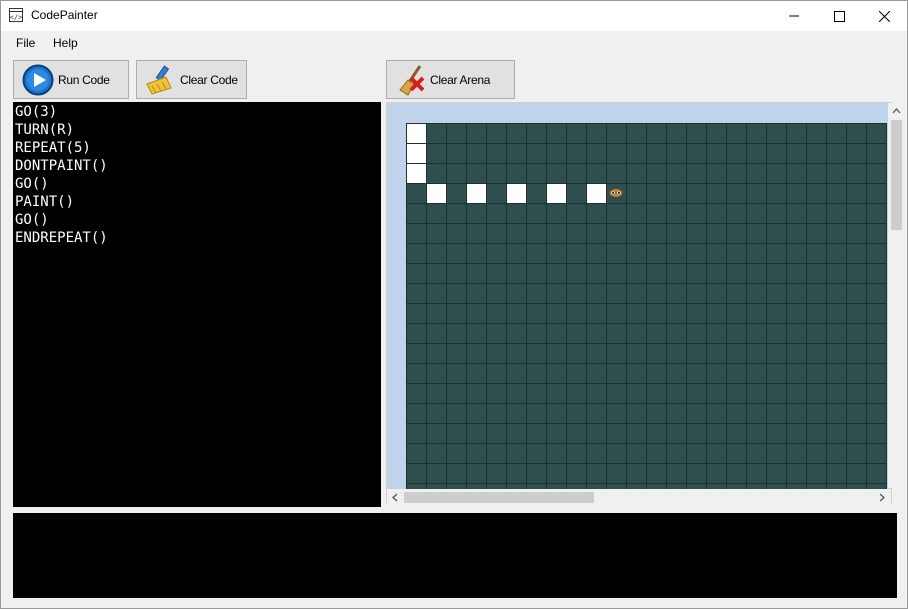 The height and width of the screenshot is (609, 908). I want to click on minimize-button, so click(794, 16).